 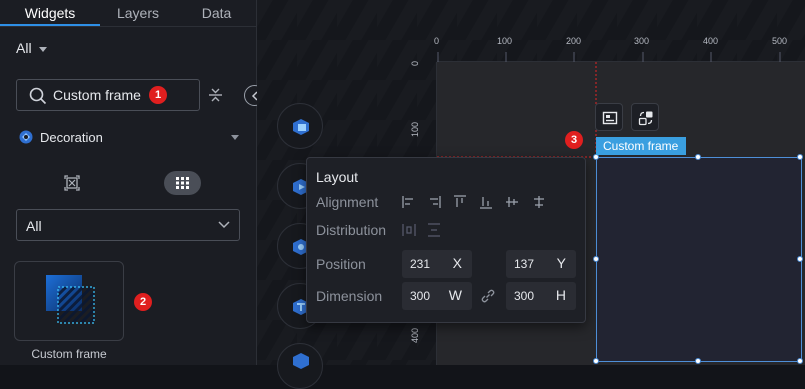 What do you see at coordinates (97, 95) in the screenshot?
I see `search-input: Custom frame` at bounding box center [97, 95].